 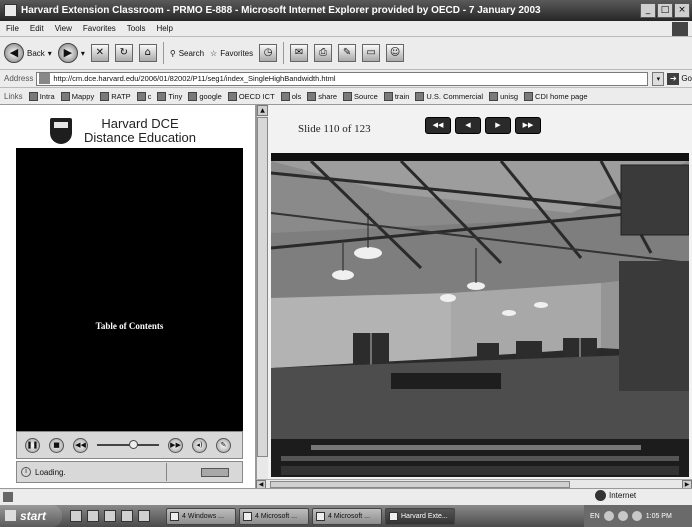 What do you see at coordinates (608, 516) in the screenshot?
I see `network-icon` at bounding box center [608, 516].